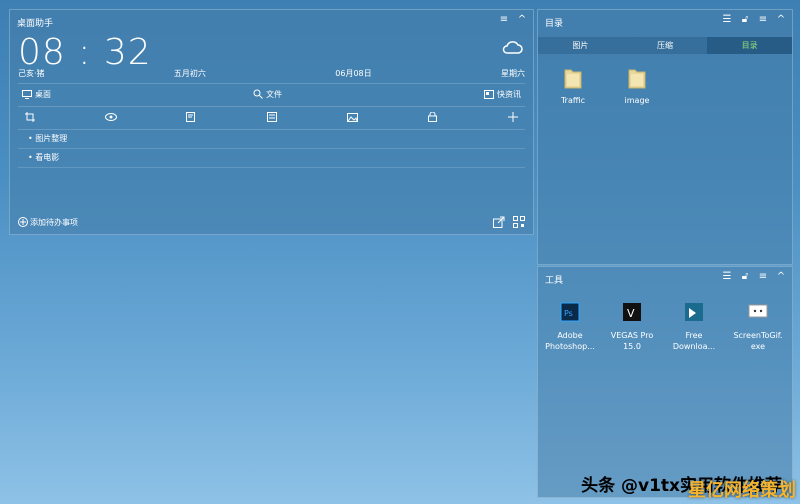 The height and width of the screenshot is (504, 800). What do you see at coordinates (512, 73) in the screenshot?
I see `weekday: 星期六` at bounding box center [512, 73].